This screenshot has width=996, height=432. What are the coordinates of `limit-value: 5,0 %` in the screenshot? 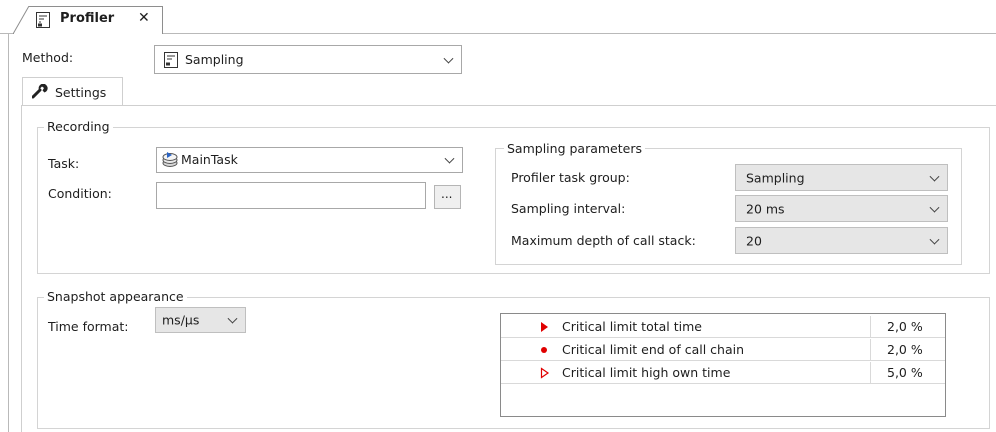 It's located at (905, 372).